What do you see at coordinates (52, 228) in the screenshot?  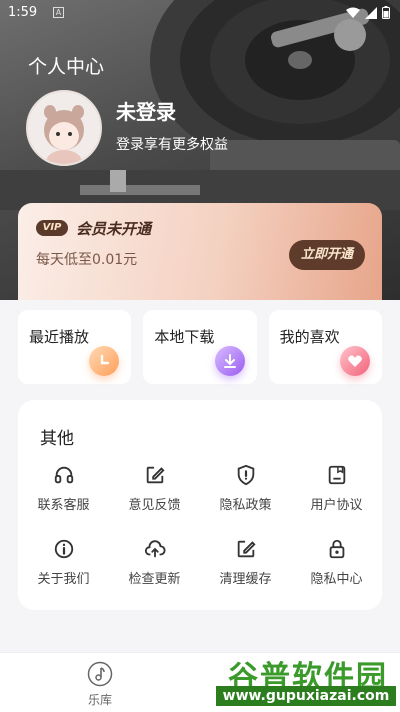 I see `vip-badge: VIP` at bounding box center [52, 228].